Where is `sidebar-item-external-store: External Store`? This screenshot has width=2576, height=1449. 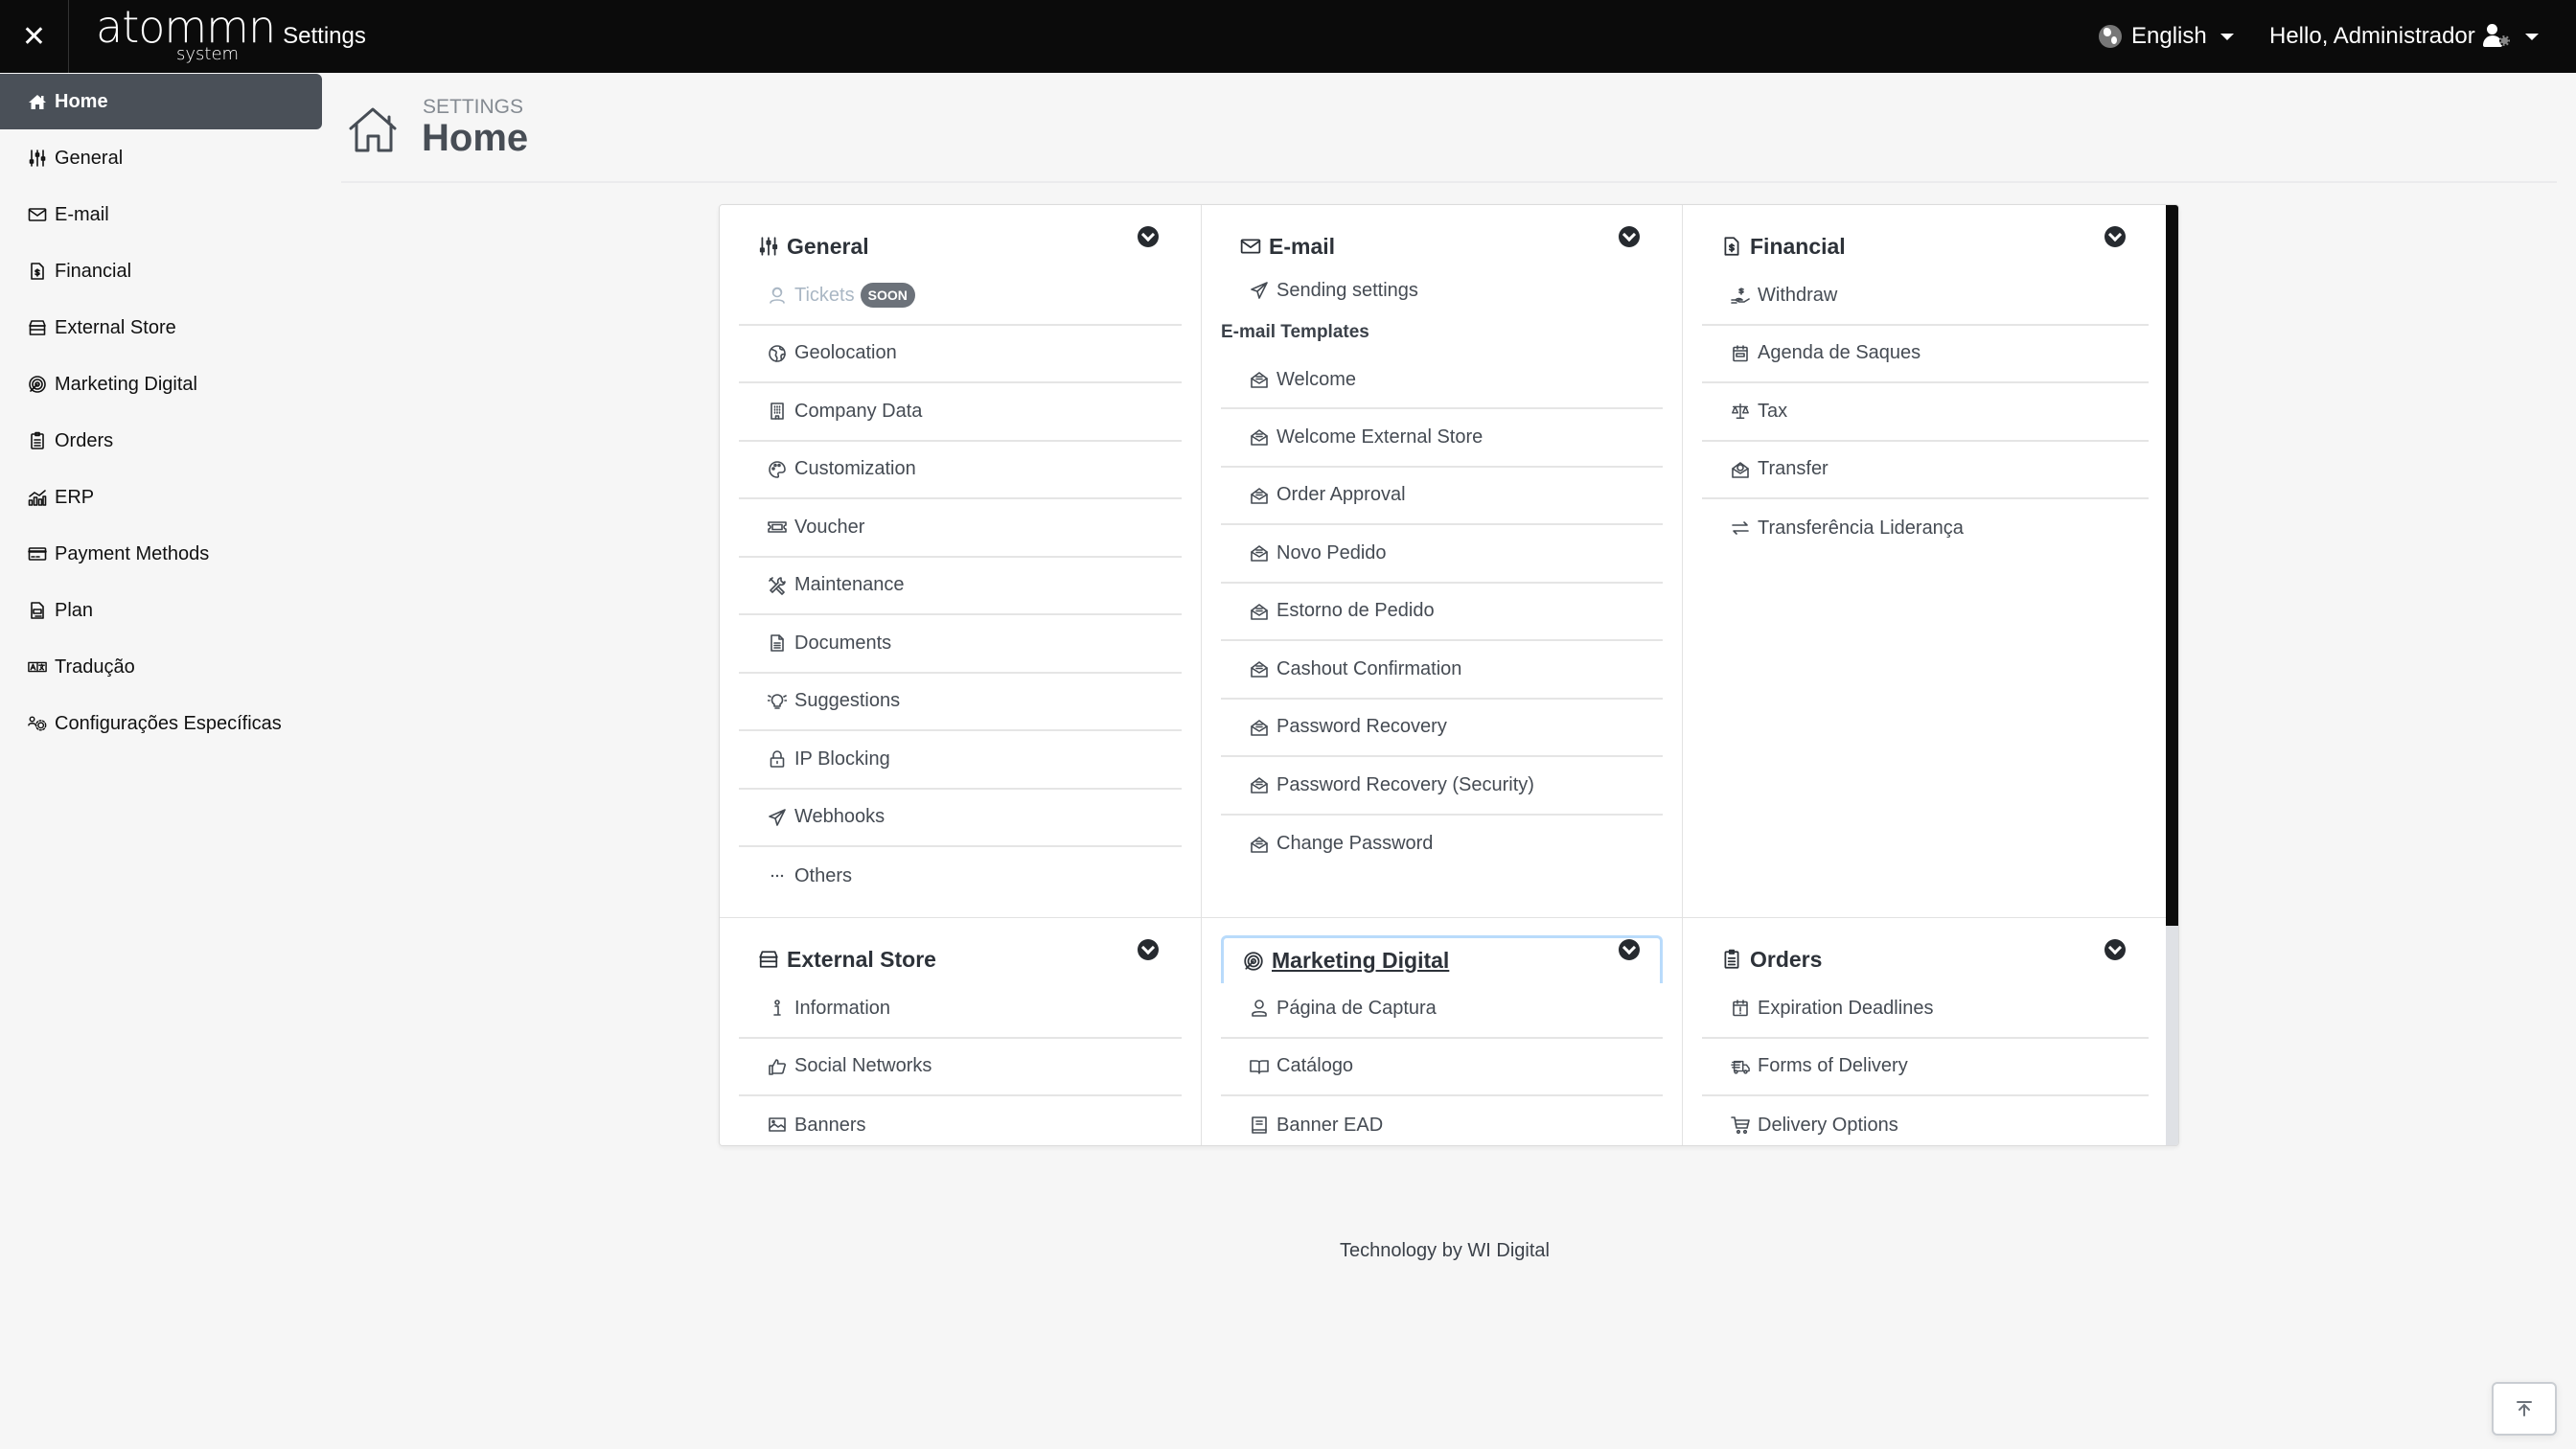 sidebar-item-external-store: External Store is located at coordinates (161, 328).